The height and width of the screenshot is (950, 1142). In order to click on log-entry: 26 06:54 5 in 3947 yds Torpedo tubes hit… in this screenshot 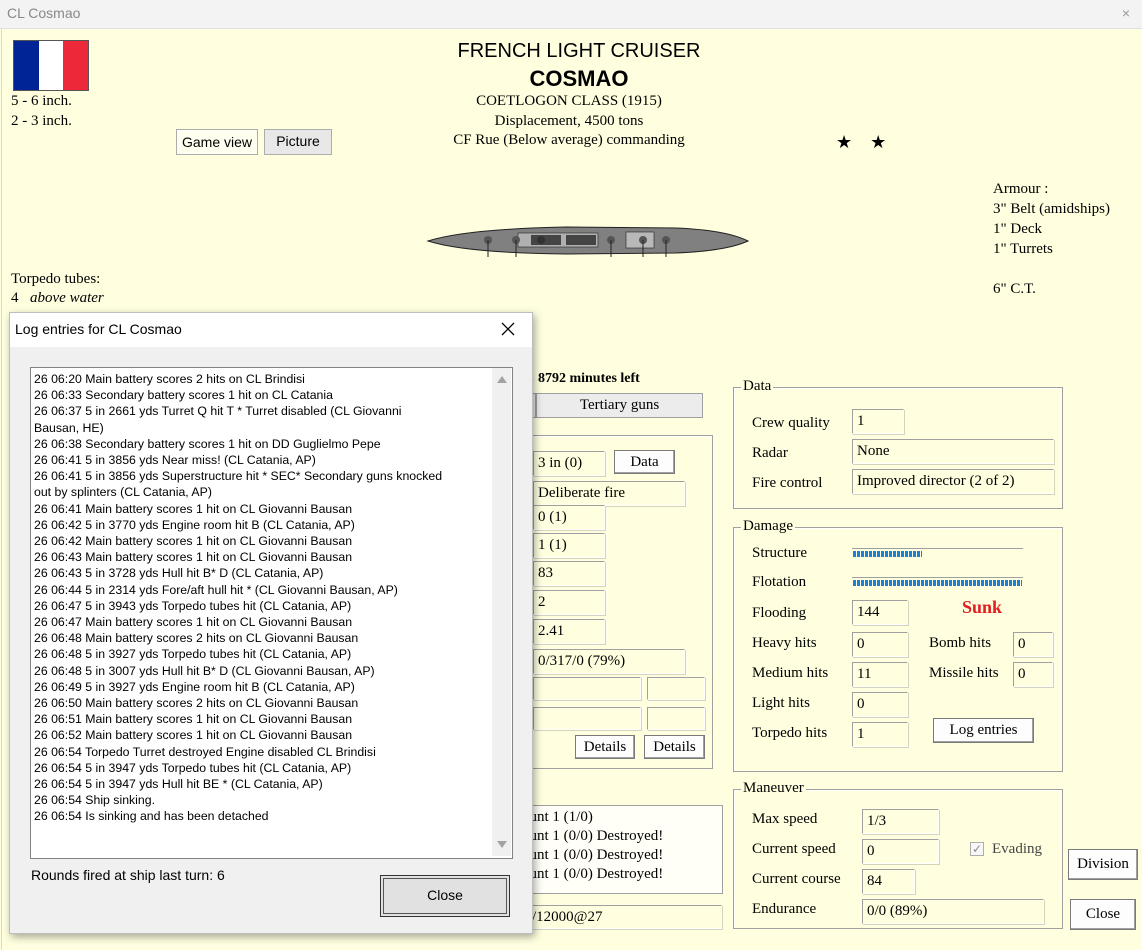, I will do `click(193, 767)`.